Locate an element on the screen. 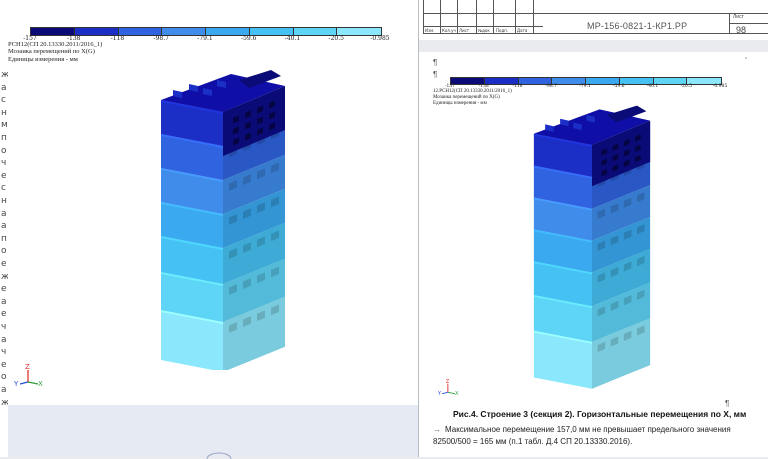  caption-units: Единицы измерения - мм is located at coordinates (43, 59).